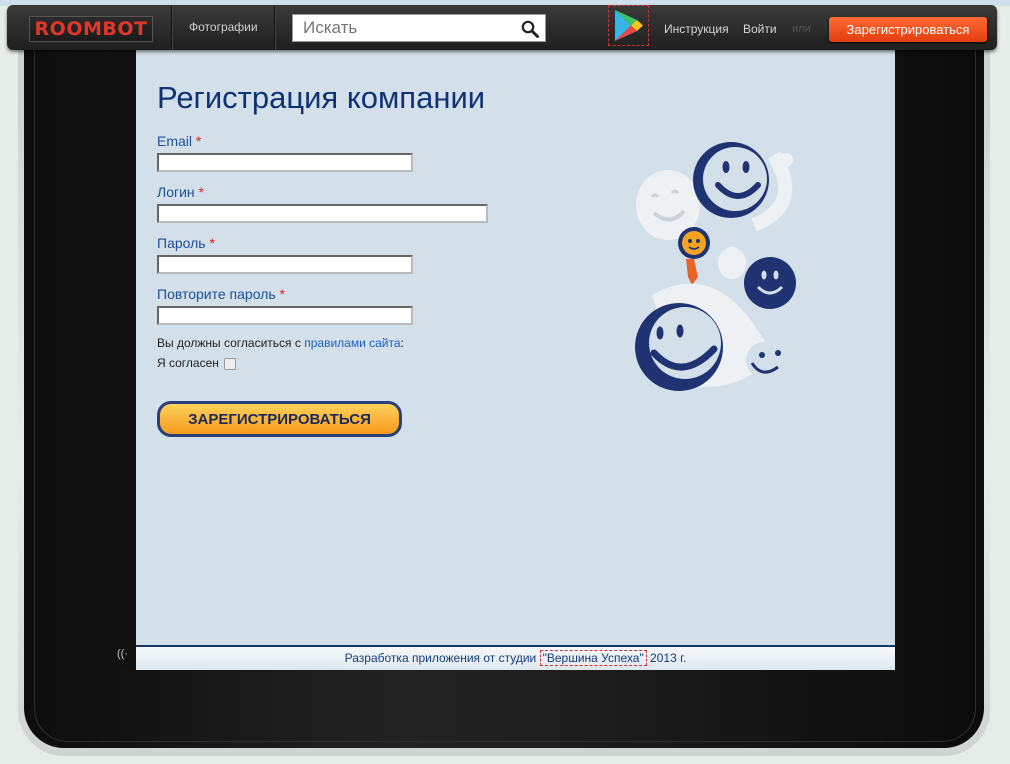 The height and width of the screenshot is (764, 1010). What do you see at coordinates (180, 192) in the screenshot?
I see `login-label: Логин *` at bounding box center [180, 192].